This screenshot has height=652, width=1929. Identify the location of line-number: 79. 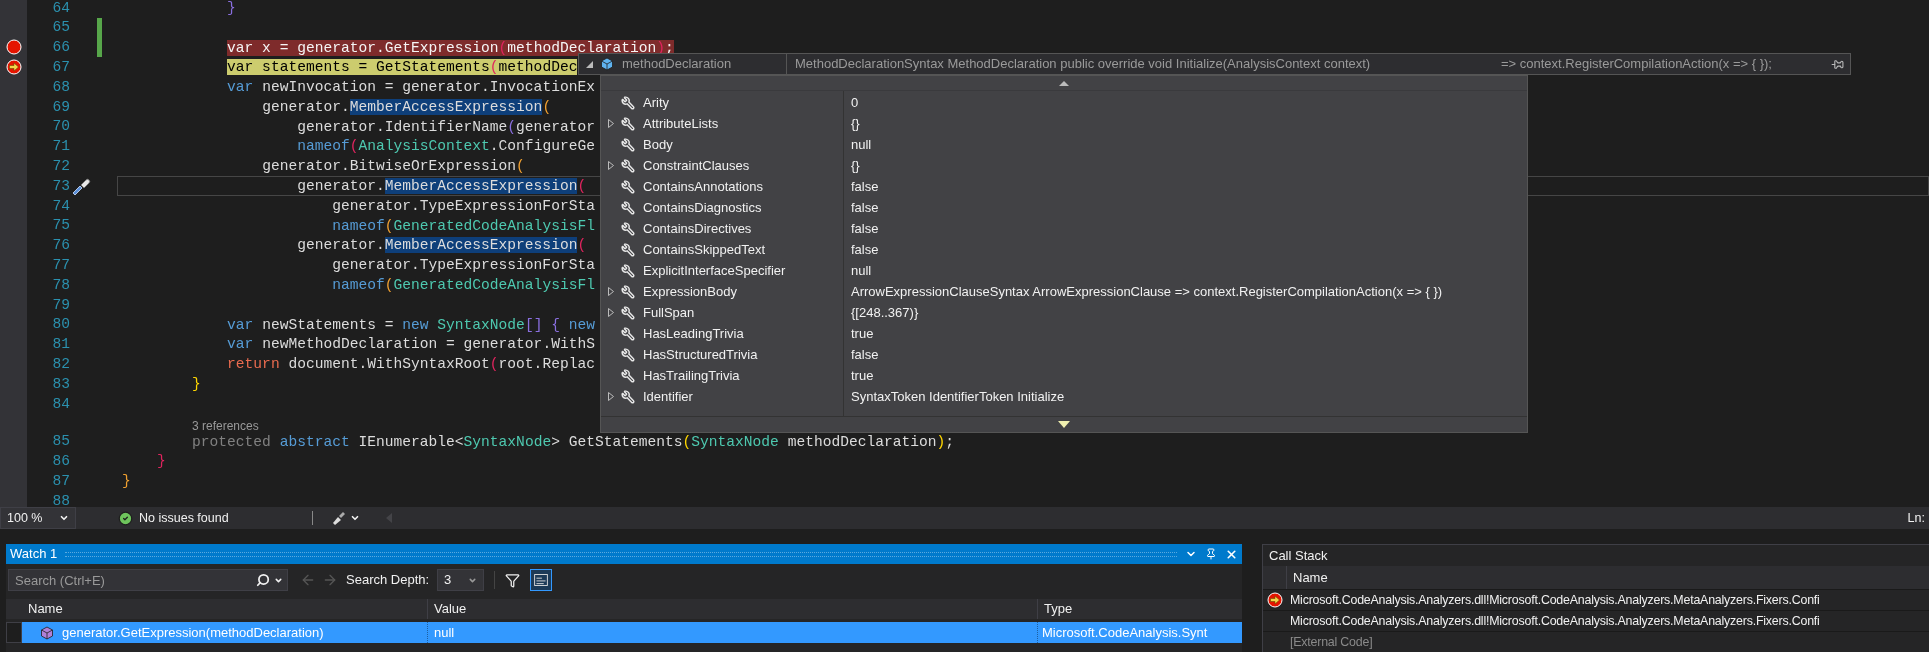
(61, 305).